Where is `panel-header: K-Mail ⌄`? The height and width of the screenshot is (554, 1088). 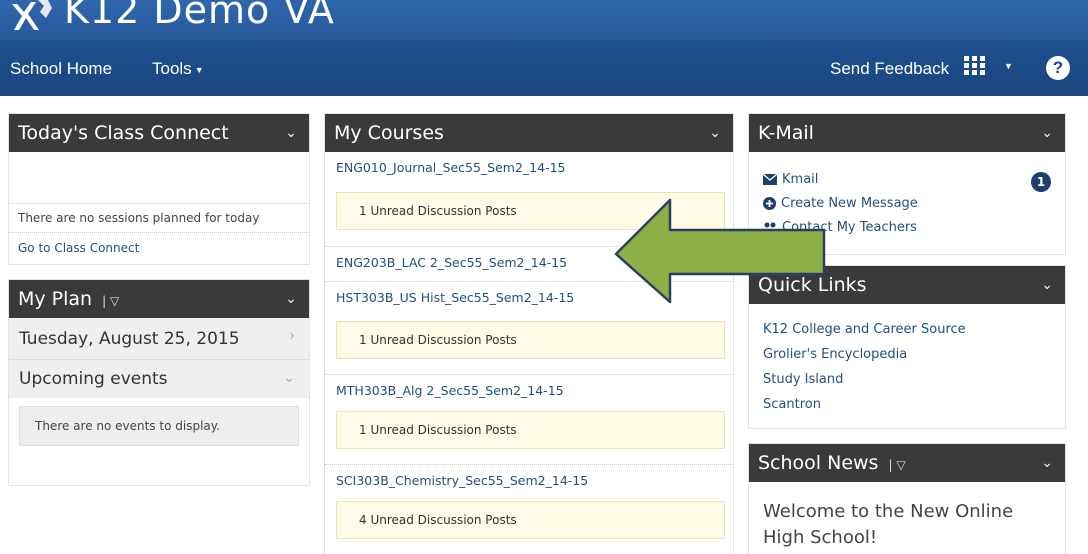 panel-header: K-Mail ⌄ is located at coordinates (907, 133).